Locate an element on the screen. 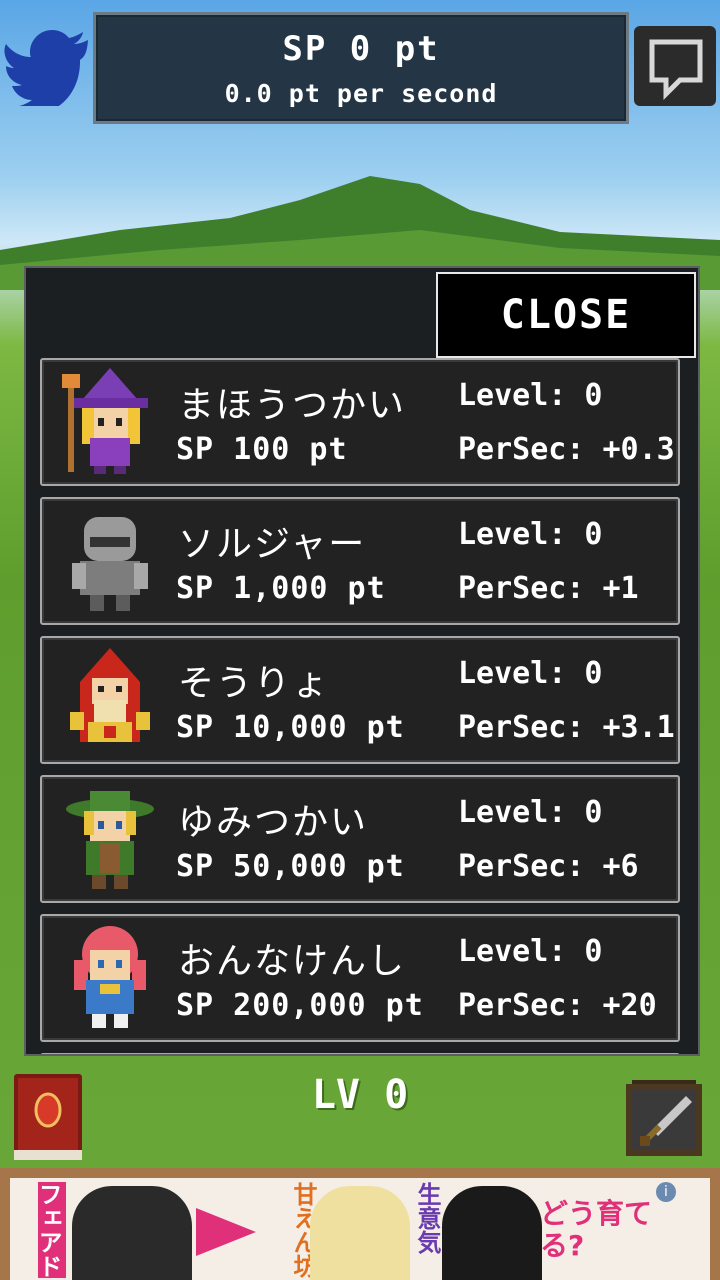 This screenshot has width=720, height=1280. book-icon is located at coordinates (48, 1117).